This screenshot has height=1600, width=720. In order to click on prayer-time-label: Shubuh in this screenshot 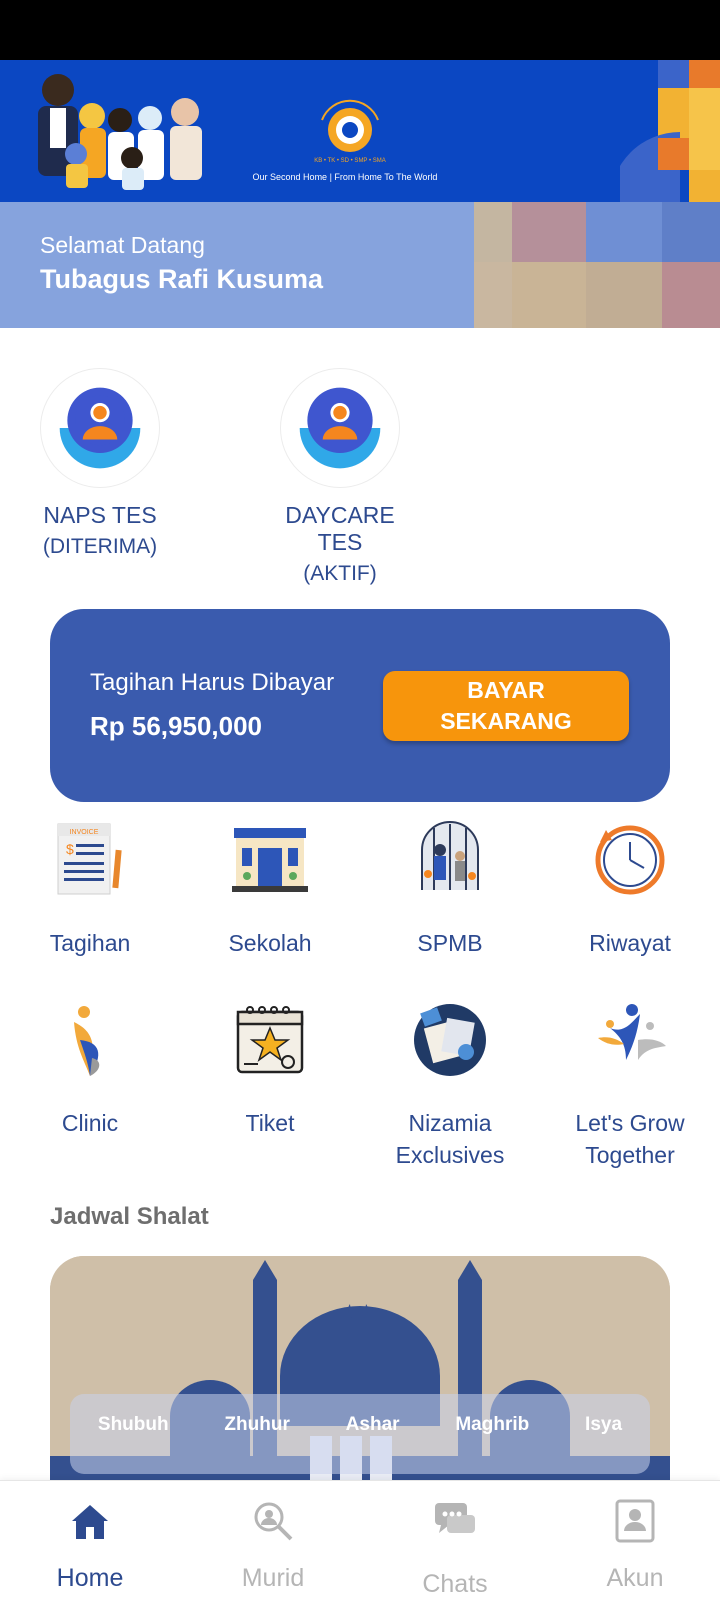, I will do `click(133, 1424)`.